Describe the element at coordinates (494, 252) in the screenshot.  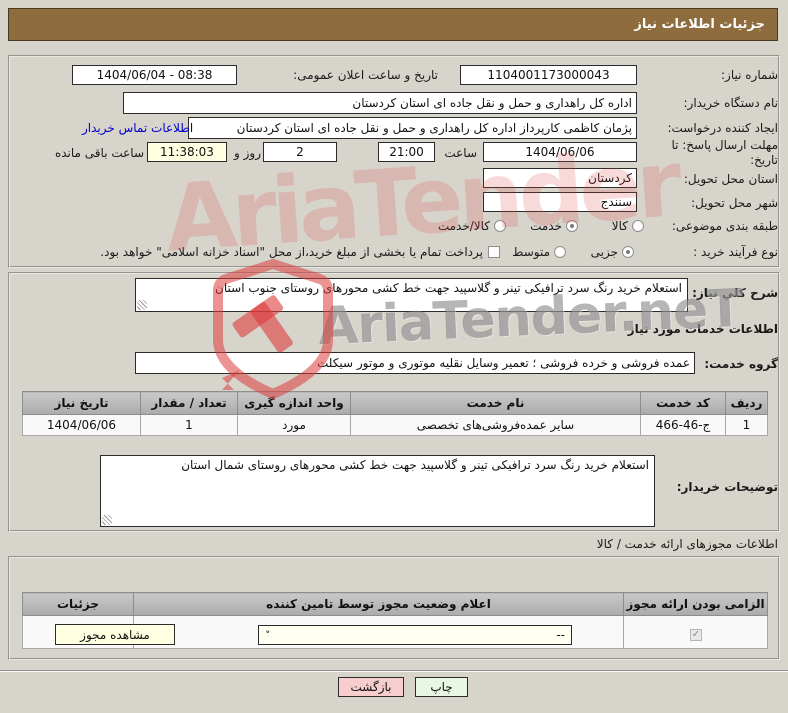
I see `treasury-payment-checkbox` at that location.